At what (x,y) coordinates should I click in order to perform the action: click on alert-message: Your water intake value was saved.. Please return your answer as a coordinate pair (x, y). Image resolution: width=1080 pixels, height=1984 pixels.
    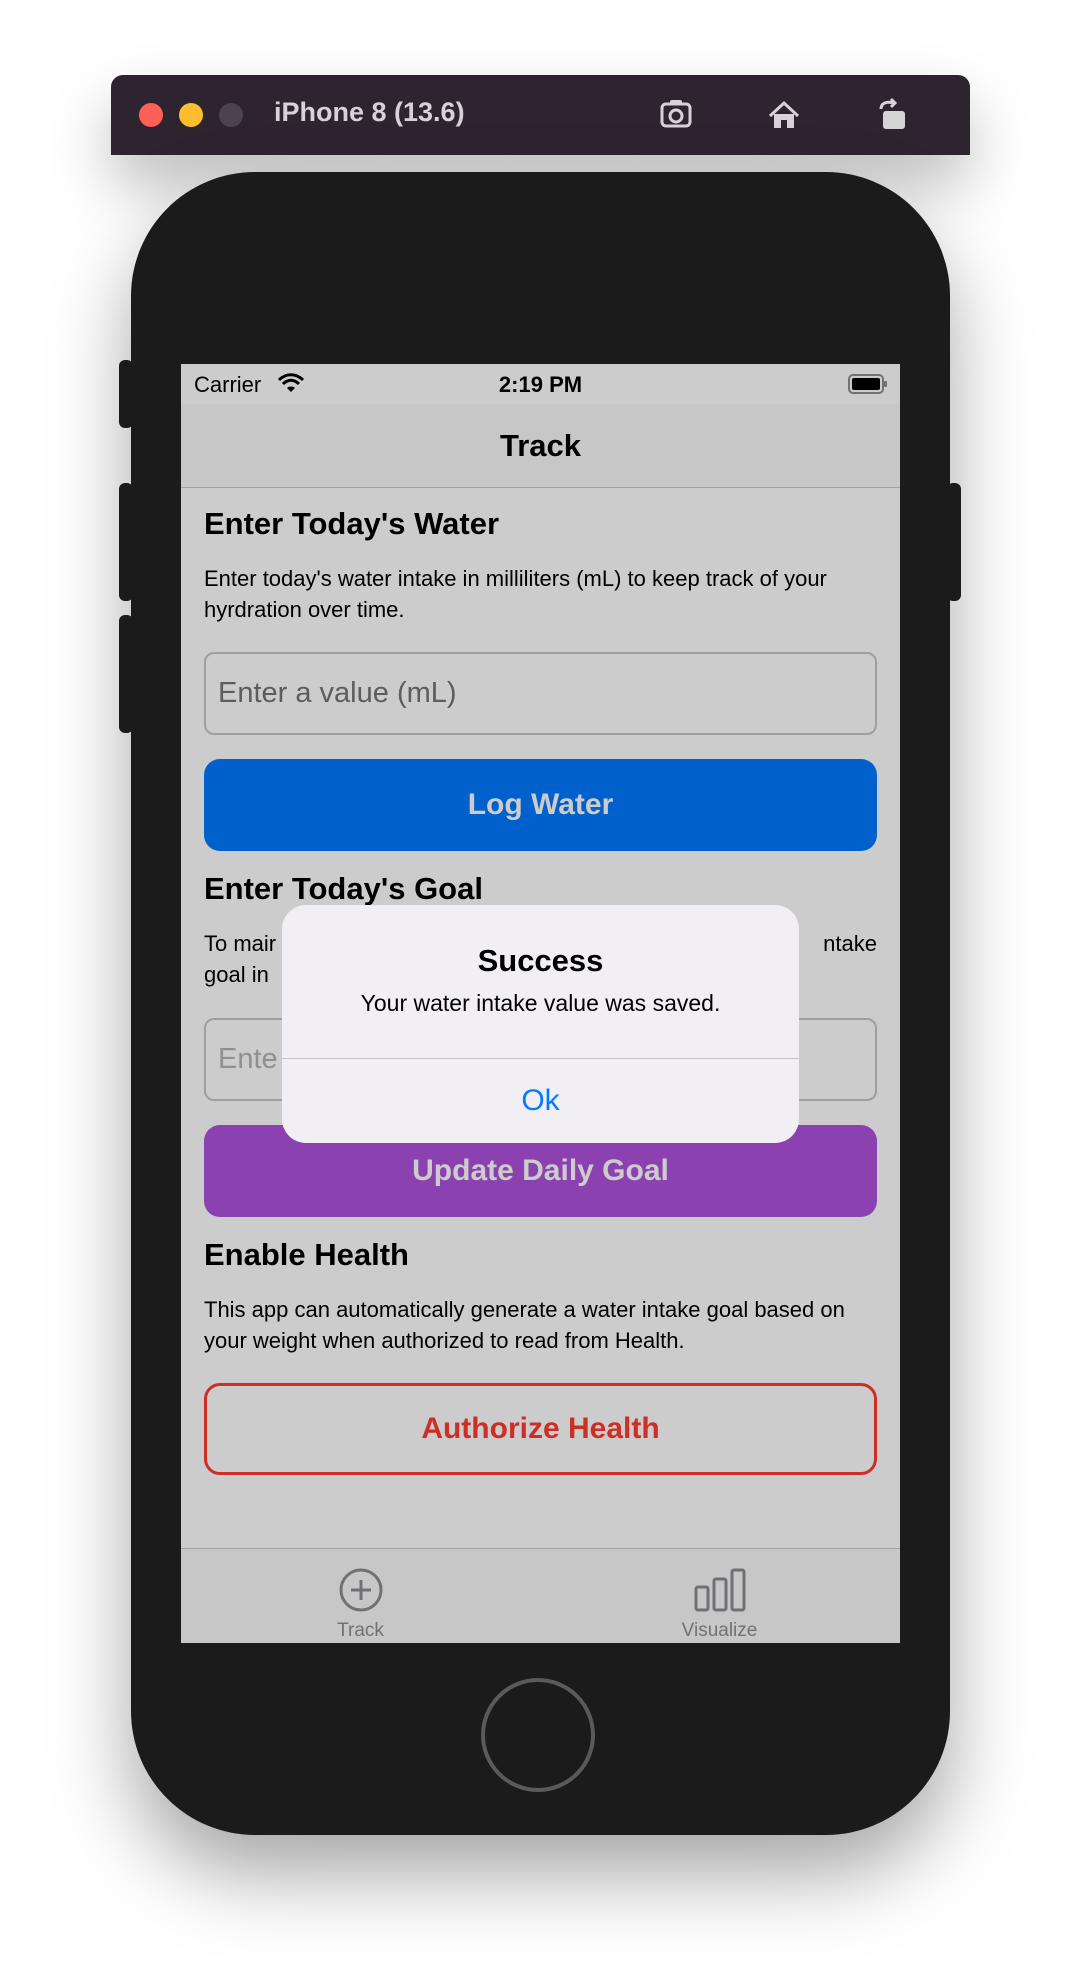
    Looking at the image, I should click on (540, 1003).